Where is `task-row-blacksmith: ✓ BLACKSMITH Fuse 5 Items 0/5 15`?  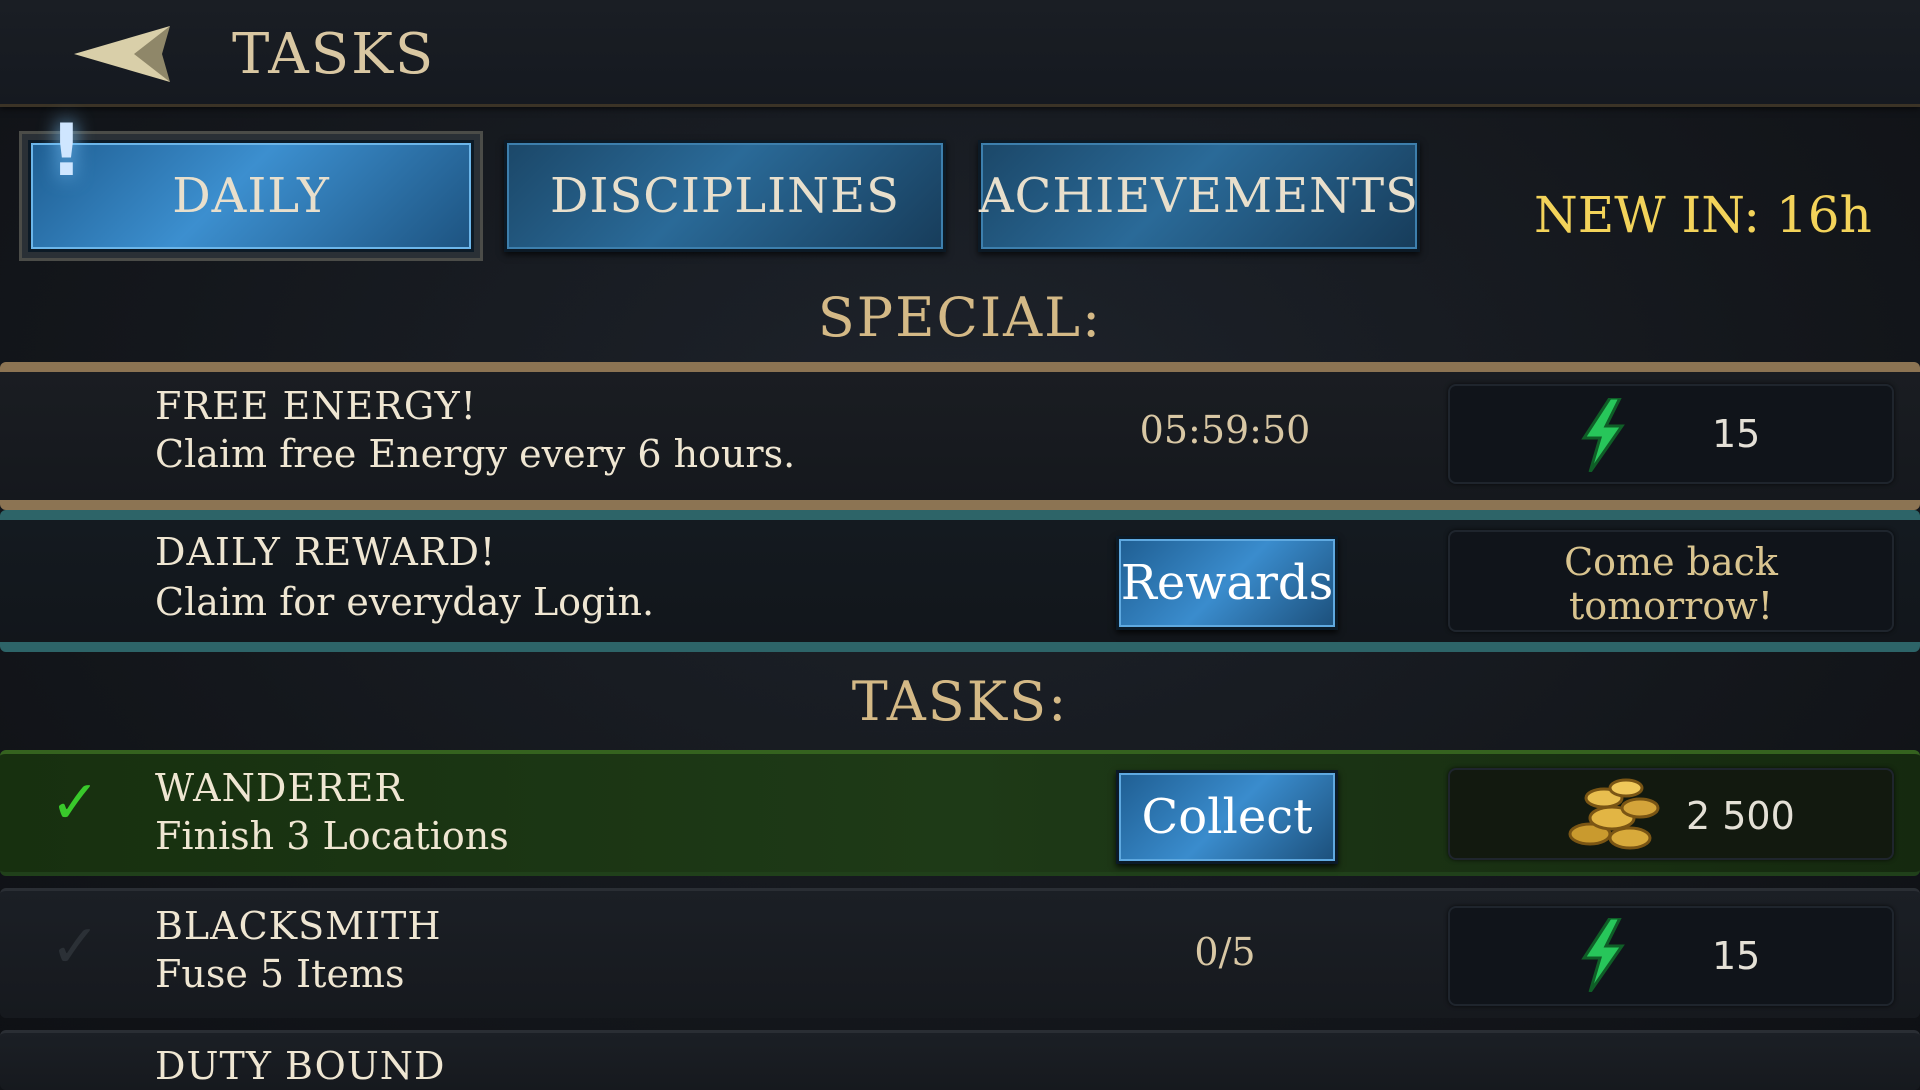 task-row-blacksmith: ✓ BLACKSMITH Fuse 5 Items 0/5 15 is located at coordinates (960, 953).